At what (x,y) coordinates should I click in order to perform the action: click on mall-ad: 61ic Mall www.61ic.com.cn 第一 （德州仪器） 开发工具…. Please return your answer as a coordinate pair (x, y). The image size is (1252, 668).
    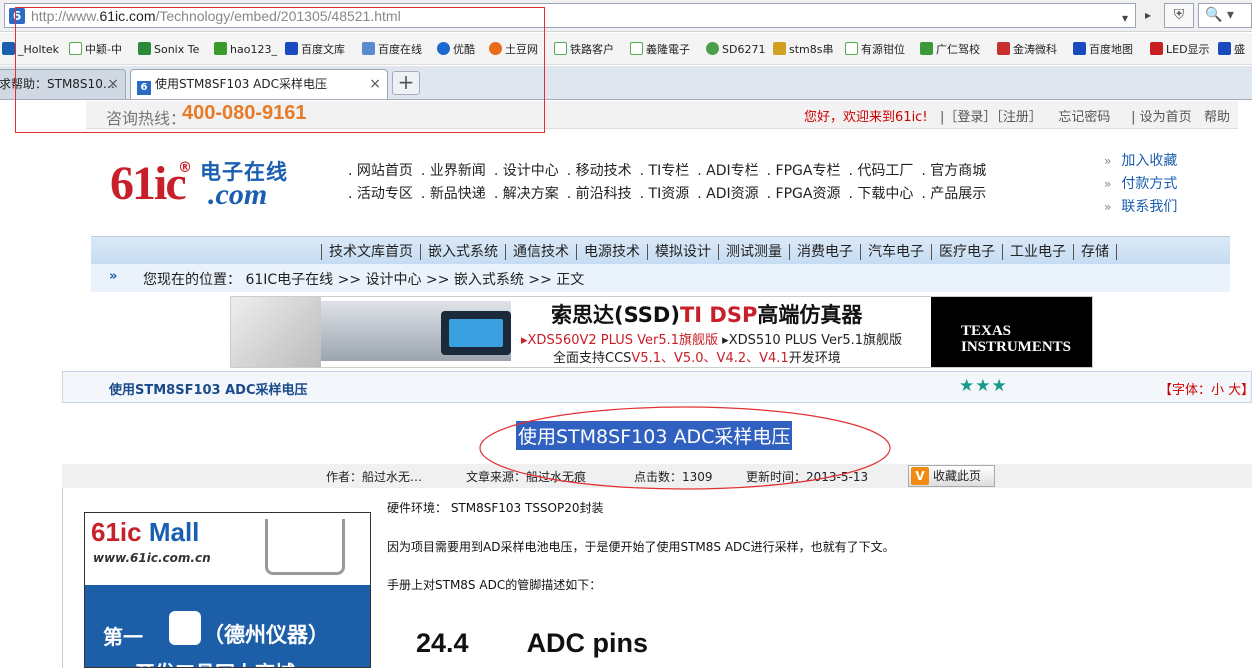
    Looking at the image, I should click on (227, 590).